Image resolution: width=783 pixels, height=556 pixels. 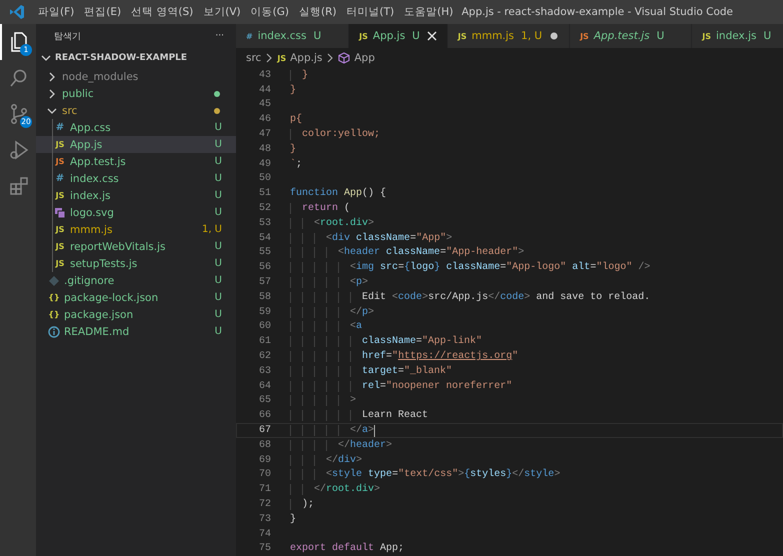 I want to click on panel-title: 탐색기, so click(x=67, y=36).